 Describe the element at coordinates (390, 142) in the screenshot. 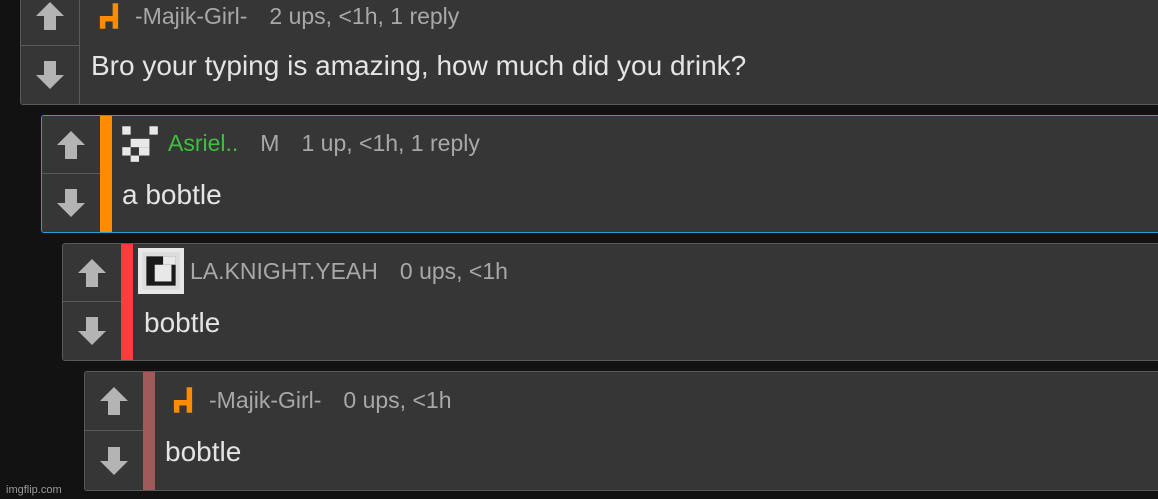

I see `comment-stats: 1 up, <1h, 1 reply` at that location.